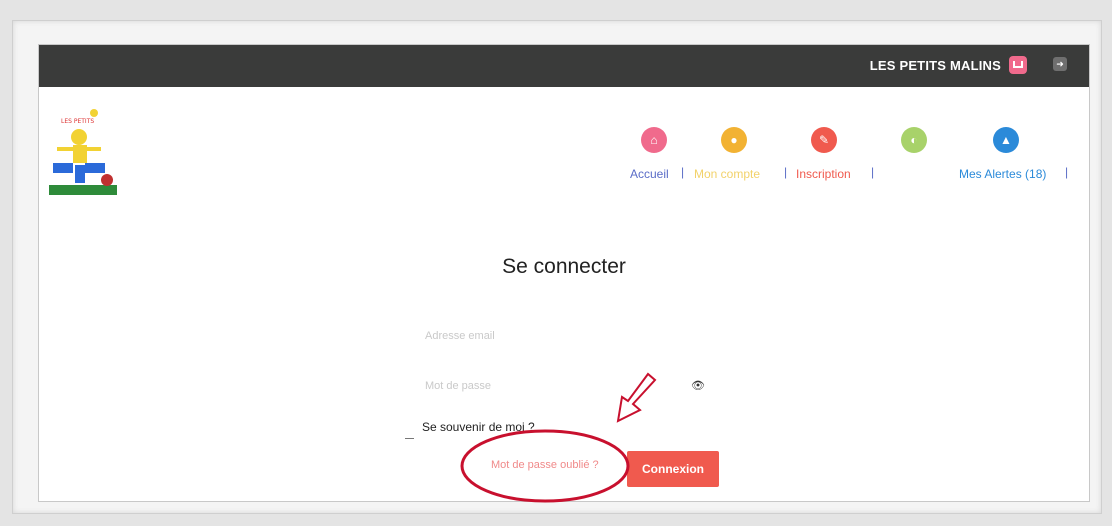 The width and height of the screenshot is (1112, 526). I want to click on nav-mon-compte: Mon compte, so click(727, 174).